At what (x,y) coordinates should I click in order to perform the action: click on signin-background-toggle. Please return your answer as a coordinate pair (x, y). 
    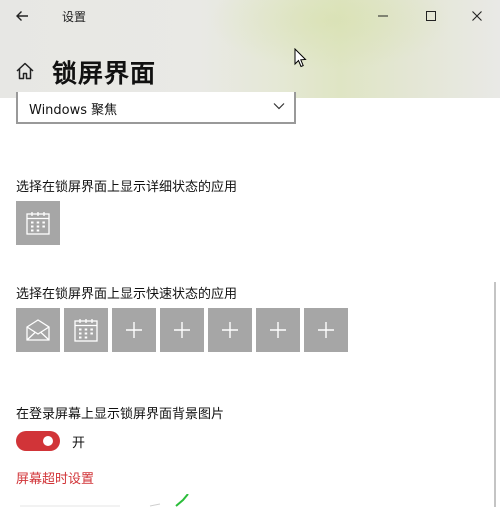
    Looking at the image, I should click on (38, 441).